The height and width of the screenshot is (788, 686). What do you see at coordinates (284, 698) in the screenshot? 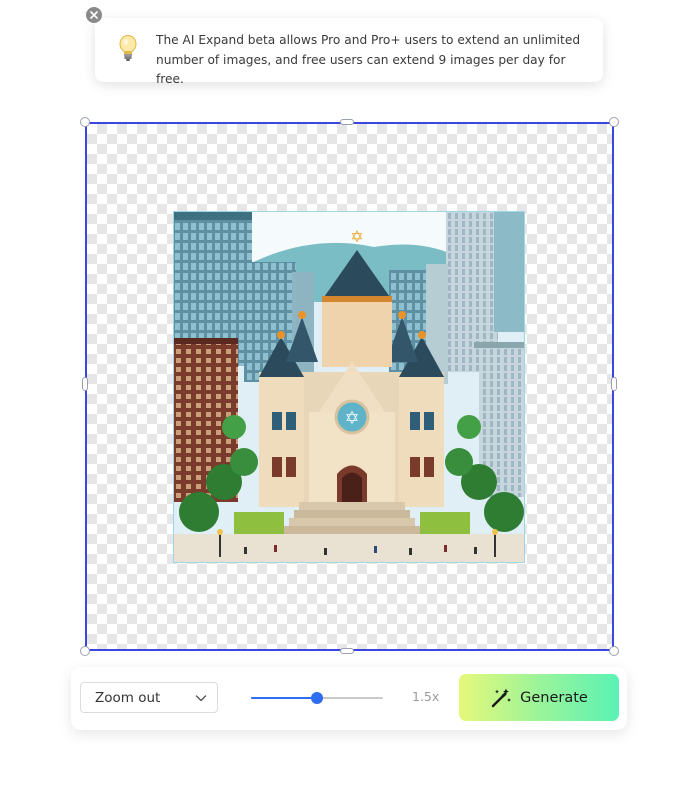
I see `zoom-slider-fill` at bounding box center [284, 698].